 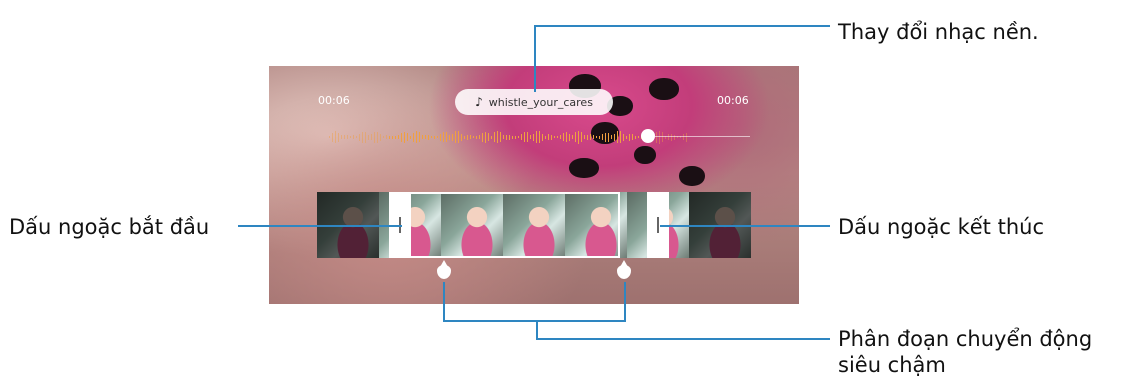 I want to click on callout-slow-motion-line2: siêu chậm, so click(x=892, y=365).